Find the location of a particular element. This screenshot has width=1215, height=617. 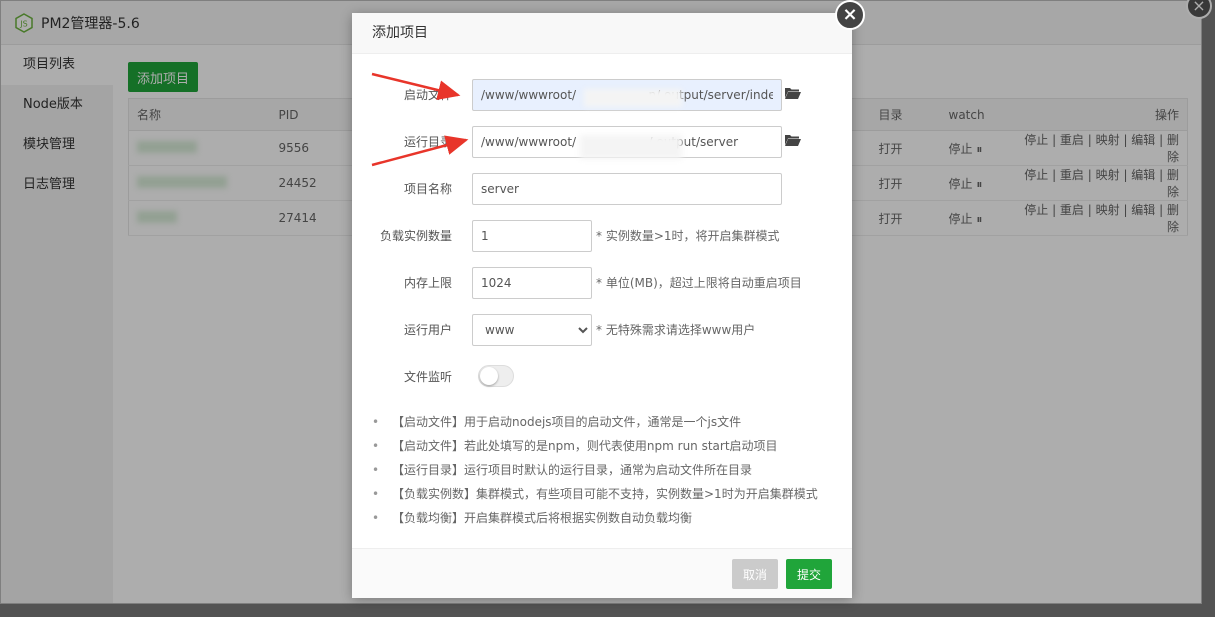

run-user-label: 运行用户 is located at coordinates (427, 330).